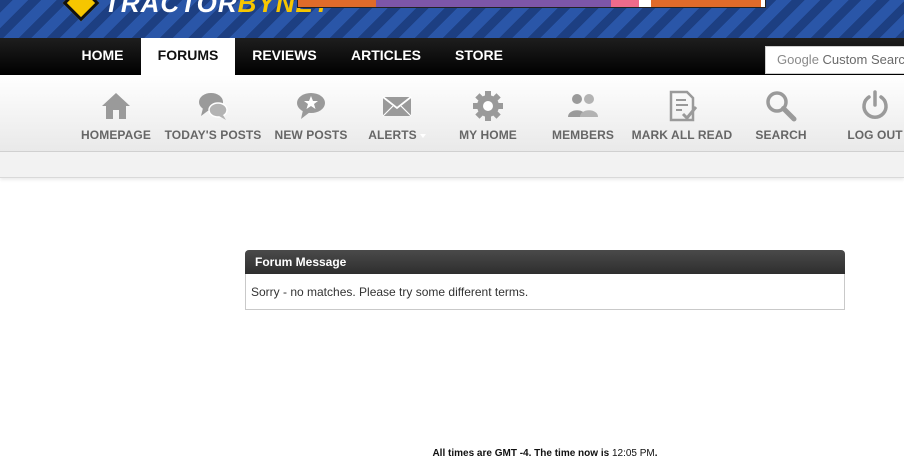 This screenshot has width=904, height=463. Describe the element at coordinates (682, 135) in the screenshot. I see `quicklink-label: MARK ALL READ` at that location.